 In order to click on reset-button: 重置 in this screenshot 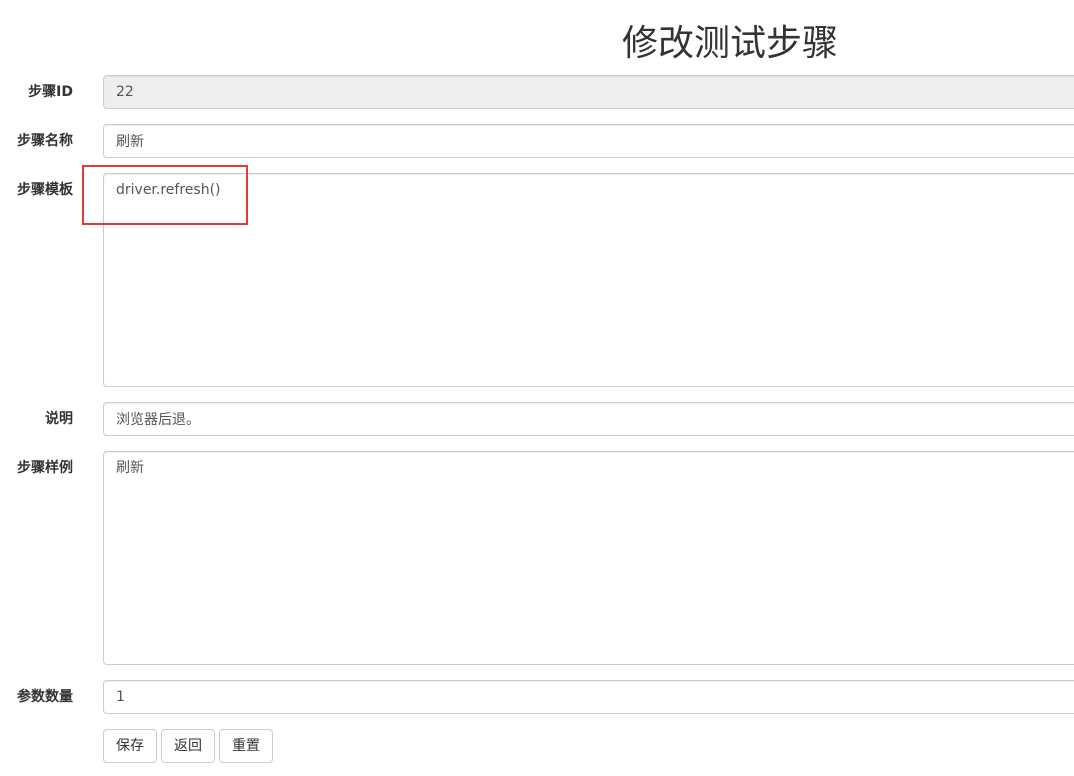, I will do `click(246, 746)`.